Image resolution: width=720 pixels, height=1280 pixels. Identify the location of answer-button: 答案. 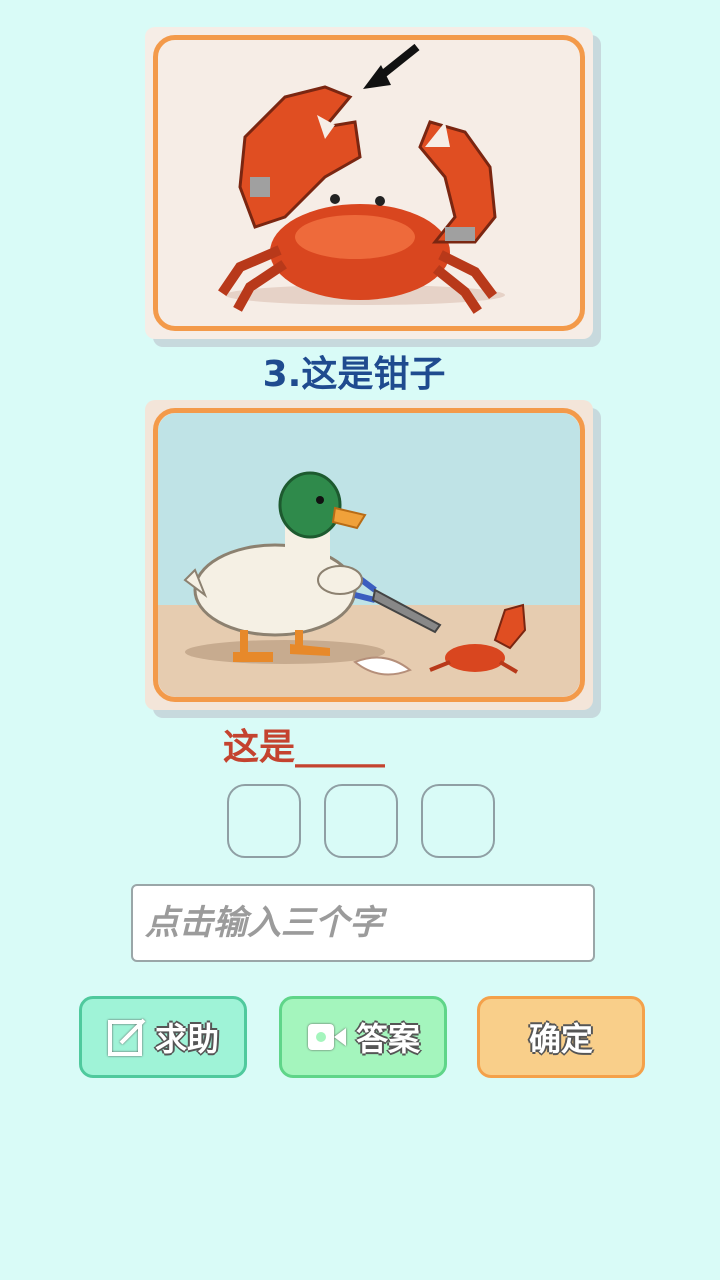
(363, 1037).